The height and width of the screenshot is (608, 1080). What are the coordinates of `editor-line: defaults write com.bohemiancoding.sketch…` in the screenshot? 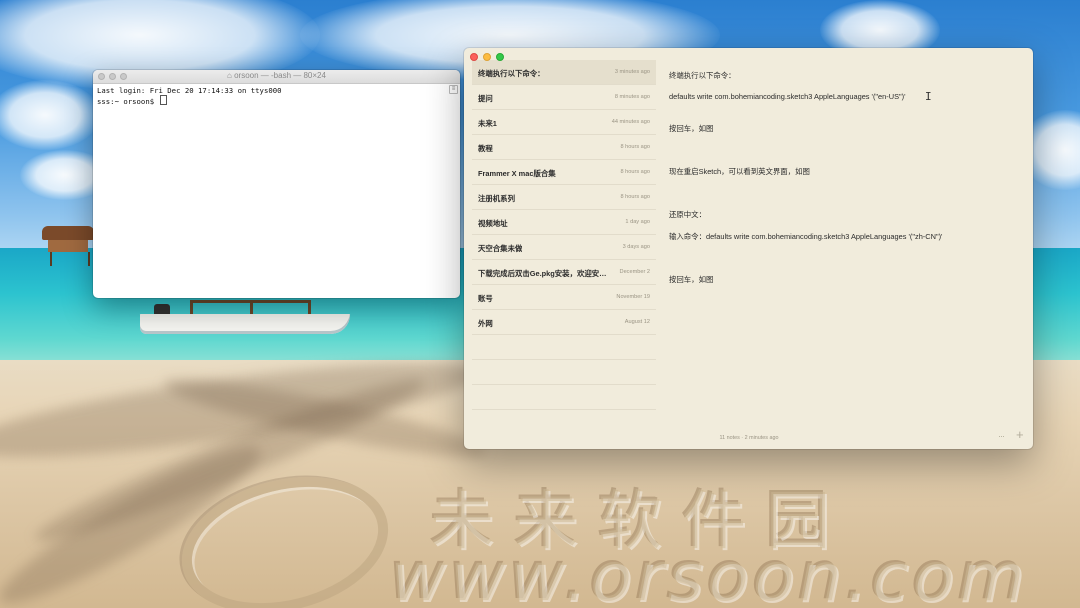 It's located at (787, 96).